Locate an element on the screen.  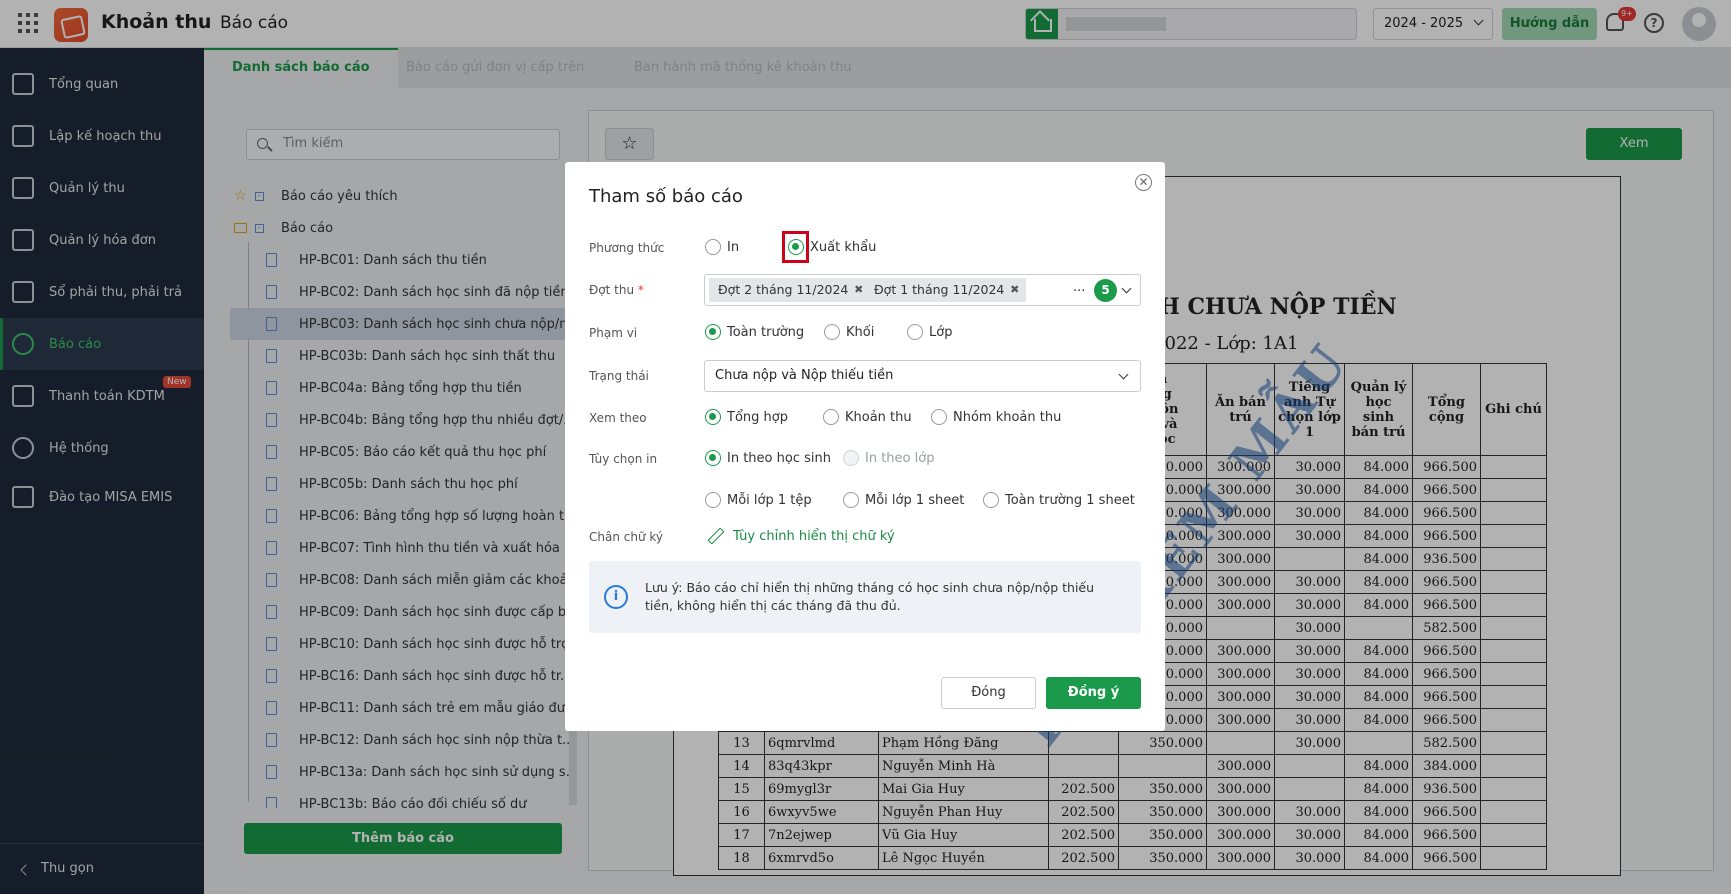
signature-label: Chân chữ ký is located at coordinates (626, 537).